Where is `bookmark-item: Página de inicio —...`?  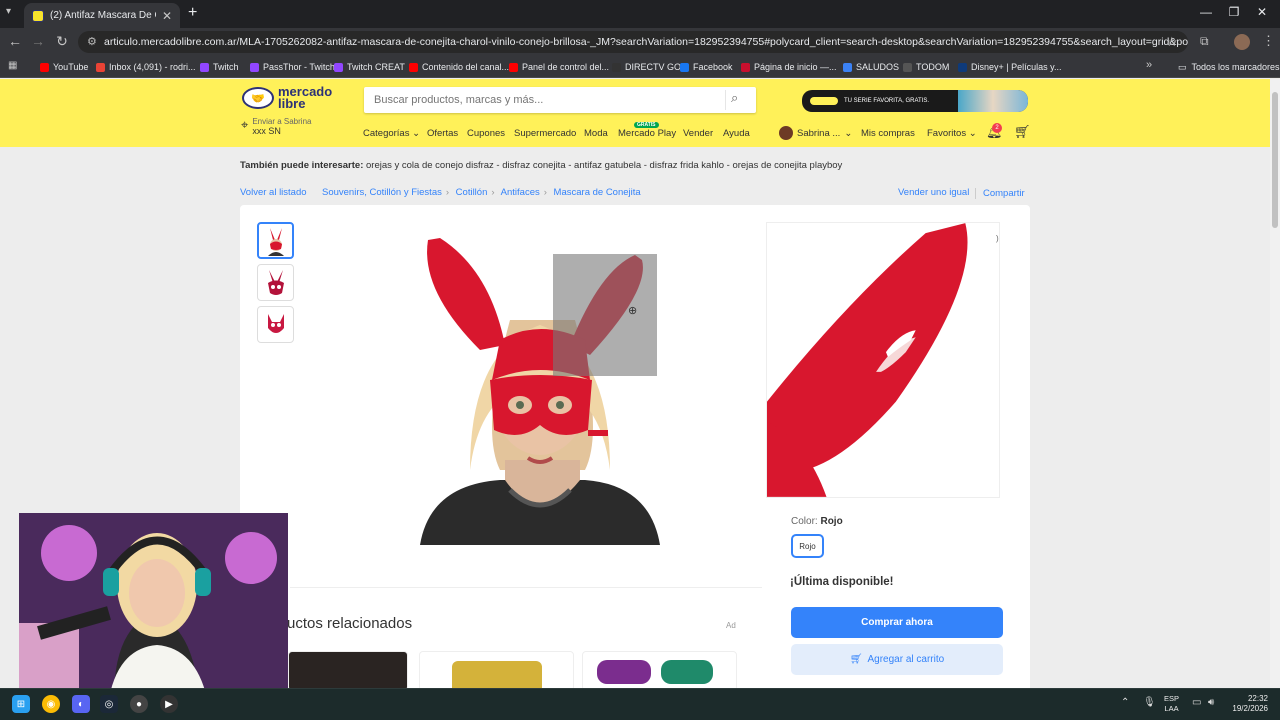 bookmark-item: Página de inicio —... is located at coordinates (789, 67).